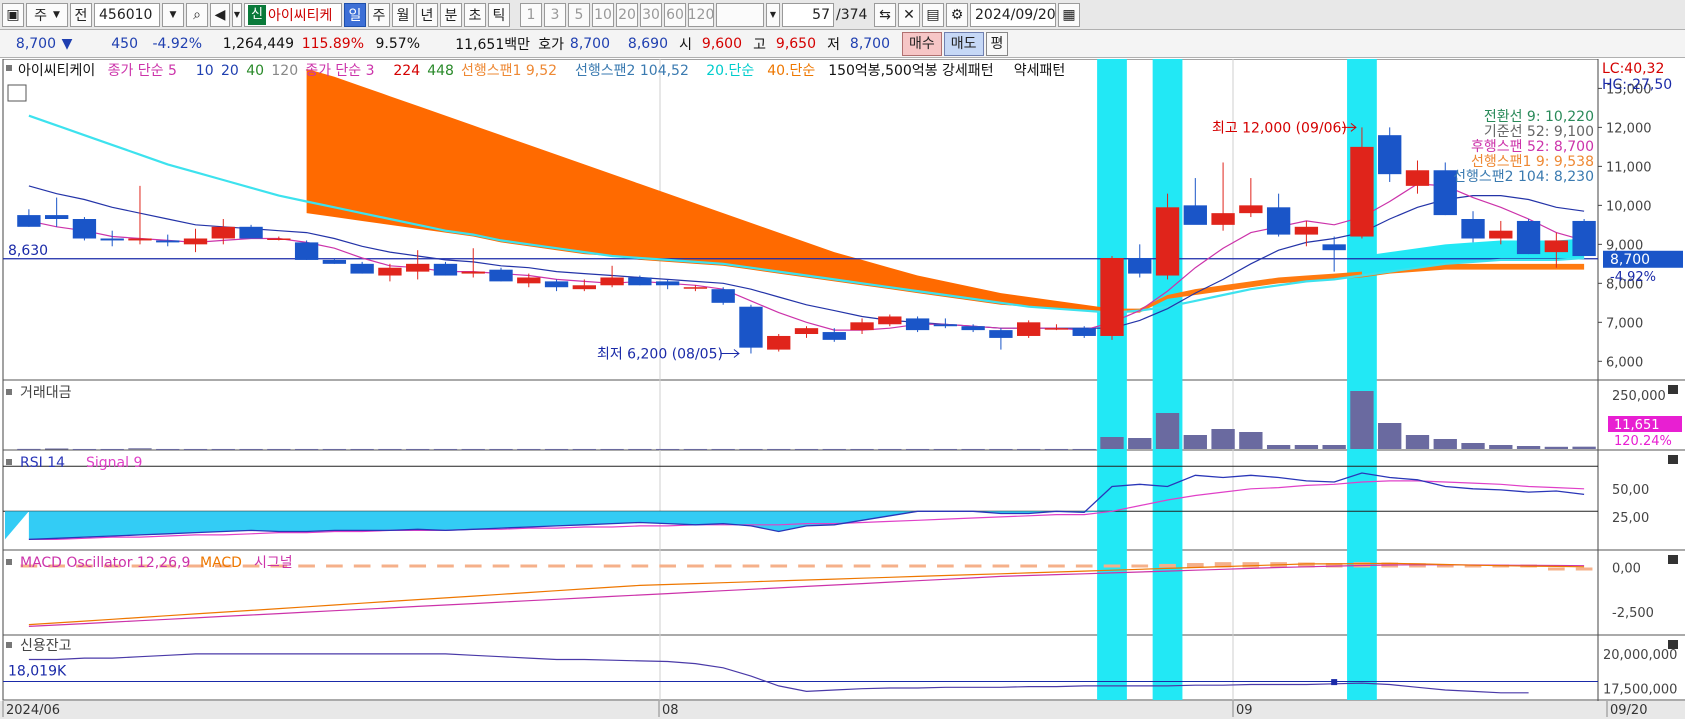 The image size is (1685, 719). I want to click on sound-dropdown-chevron-icon: ▼, so click(237, 14).